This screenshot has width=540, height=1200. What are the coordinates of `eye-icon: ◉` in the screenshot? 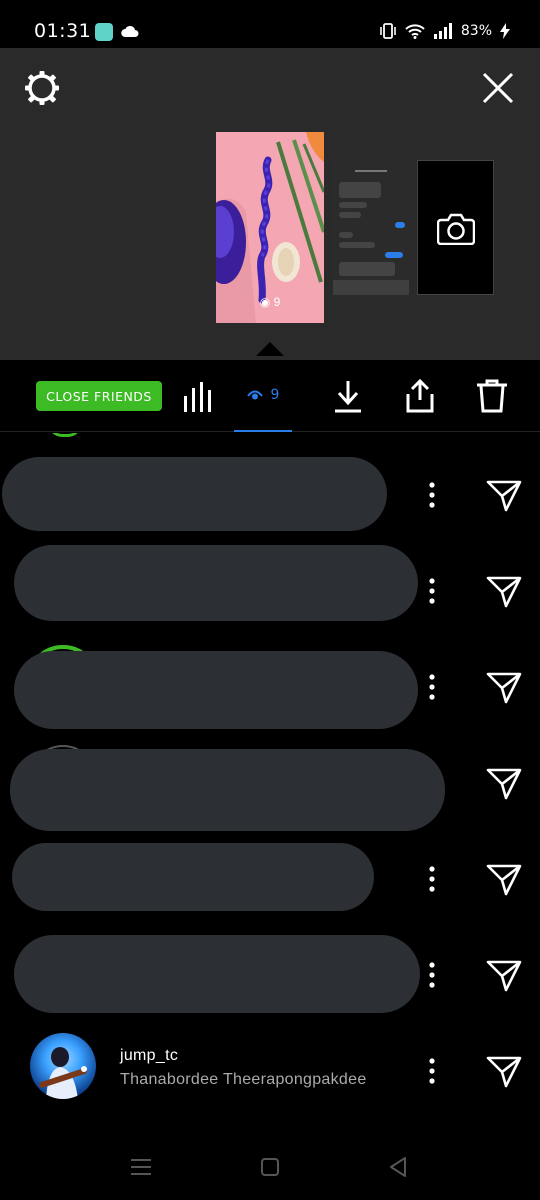 It's located at (265, 302).